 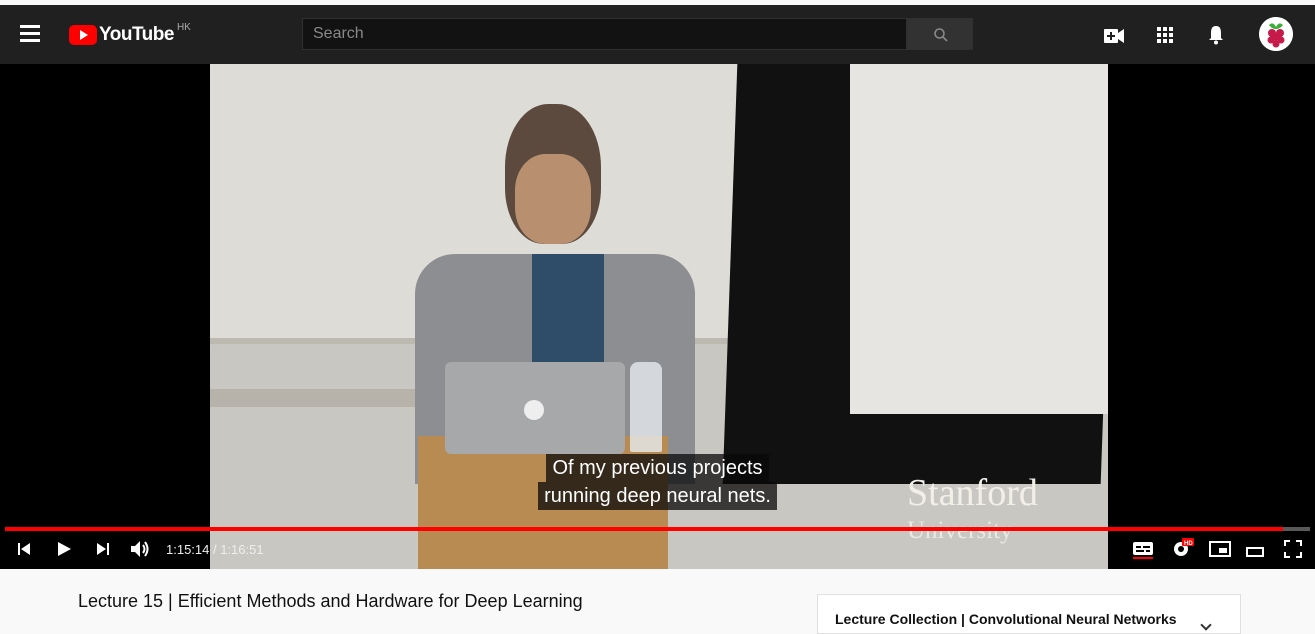 What do you see at coordinates (979, 239) in the screenshot?
I see `projector-screen` at bounding box center [979, 239].